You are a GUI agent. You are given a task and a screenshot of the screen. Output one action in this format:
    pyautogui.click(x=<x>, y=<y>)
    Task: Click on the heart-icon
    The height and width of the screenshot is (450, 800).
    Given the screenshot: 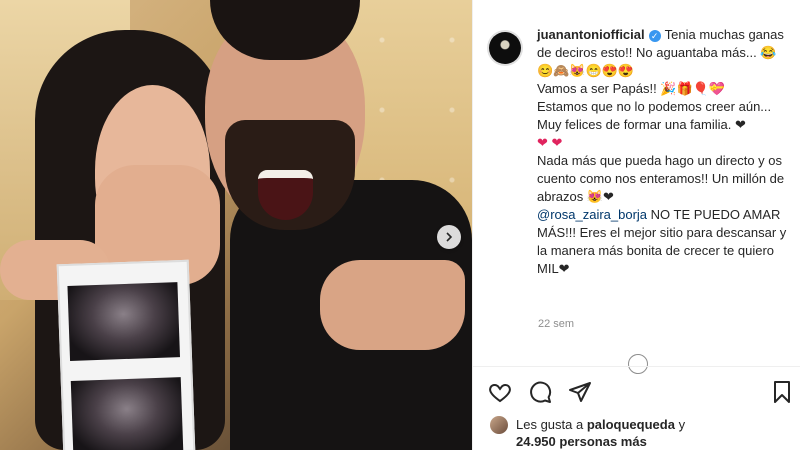 What is the action you would take?
    pyautogui.click(x=500, y=393)
    